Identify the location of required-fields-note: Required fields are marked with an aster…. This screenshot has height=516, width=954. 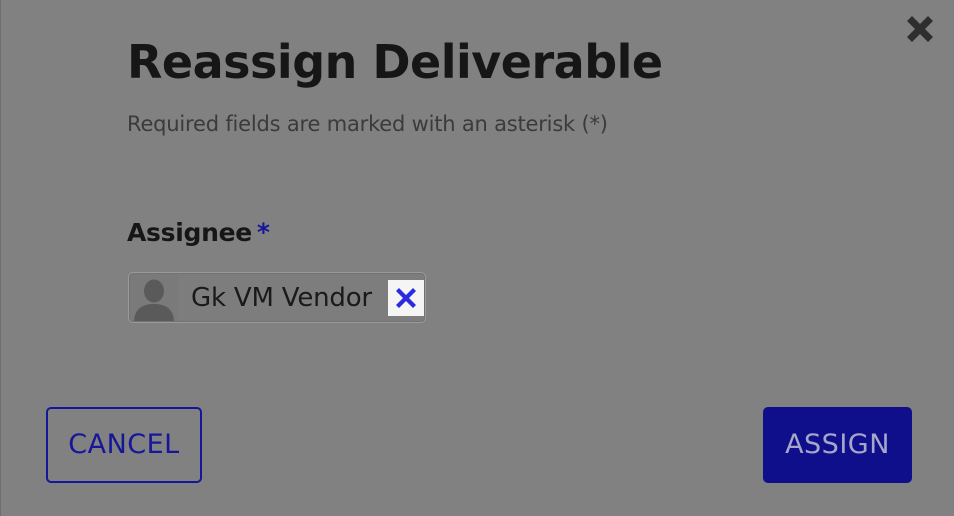
(367, 124).